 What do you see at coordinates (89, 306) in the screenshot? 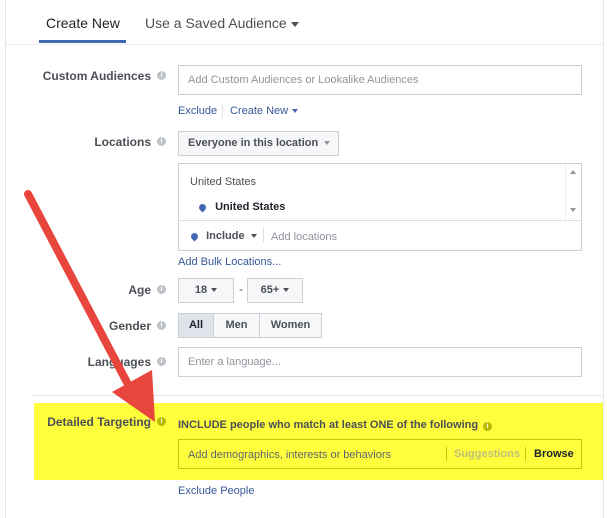
I see `annotation-arrow-icon` at bounding box center [89, 306].